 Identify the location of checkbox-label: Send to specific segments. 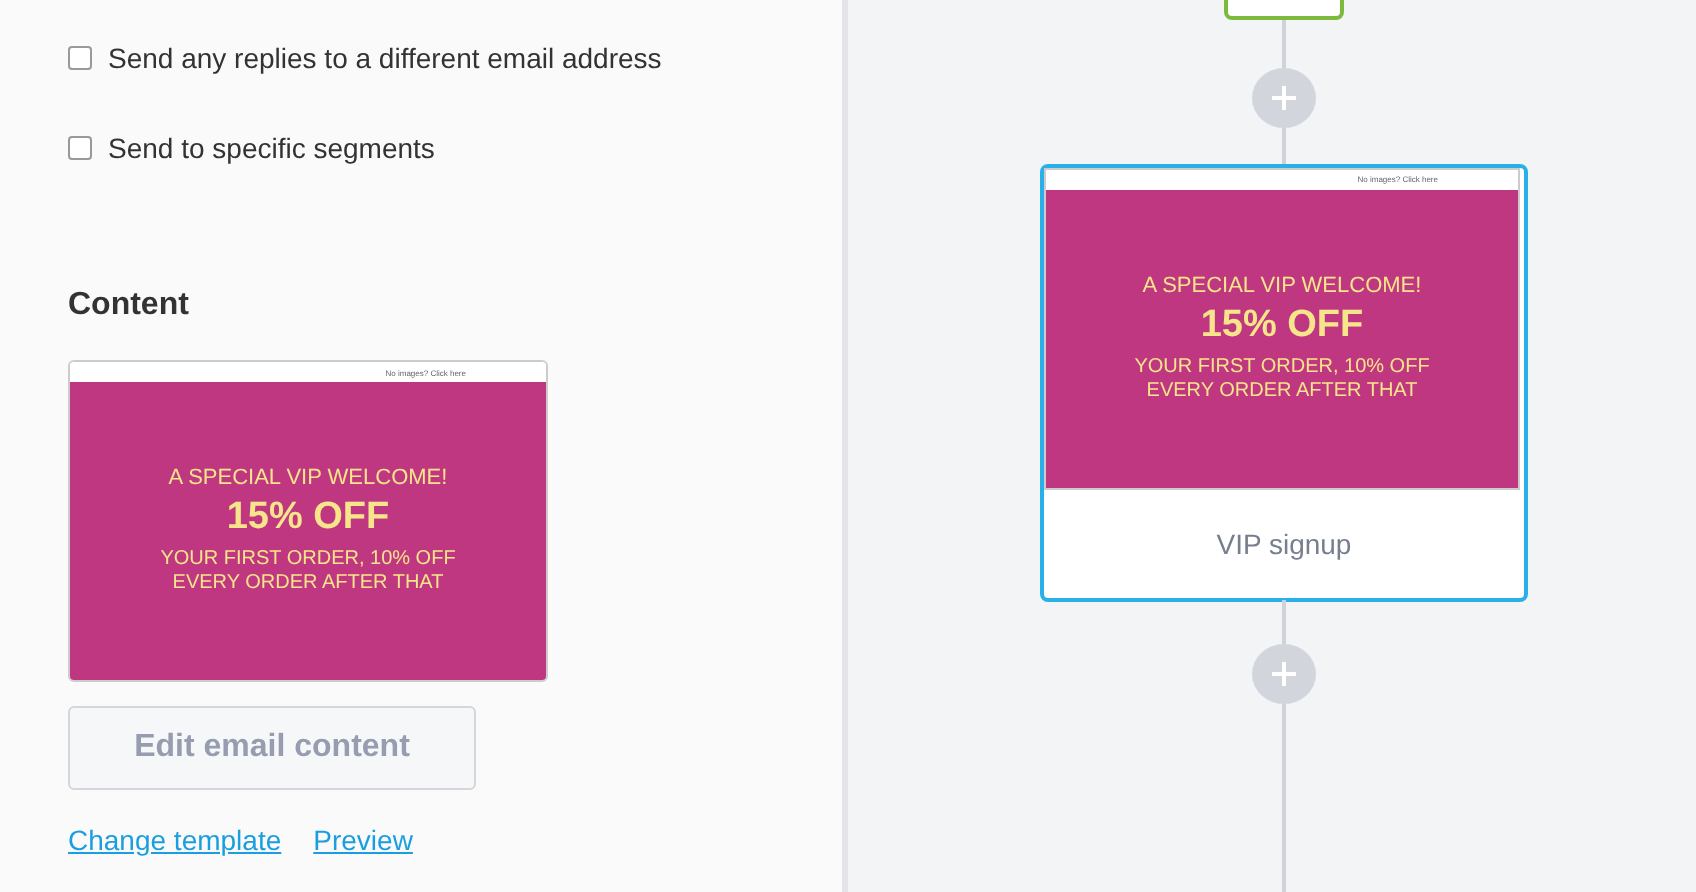
(271, 148).